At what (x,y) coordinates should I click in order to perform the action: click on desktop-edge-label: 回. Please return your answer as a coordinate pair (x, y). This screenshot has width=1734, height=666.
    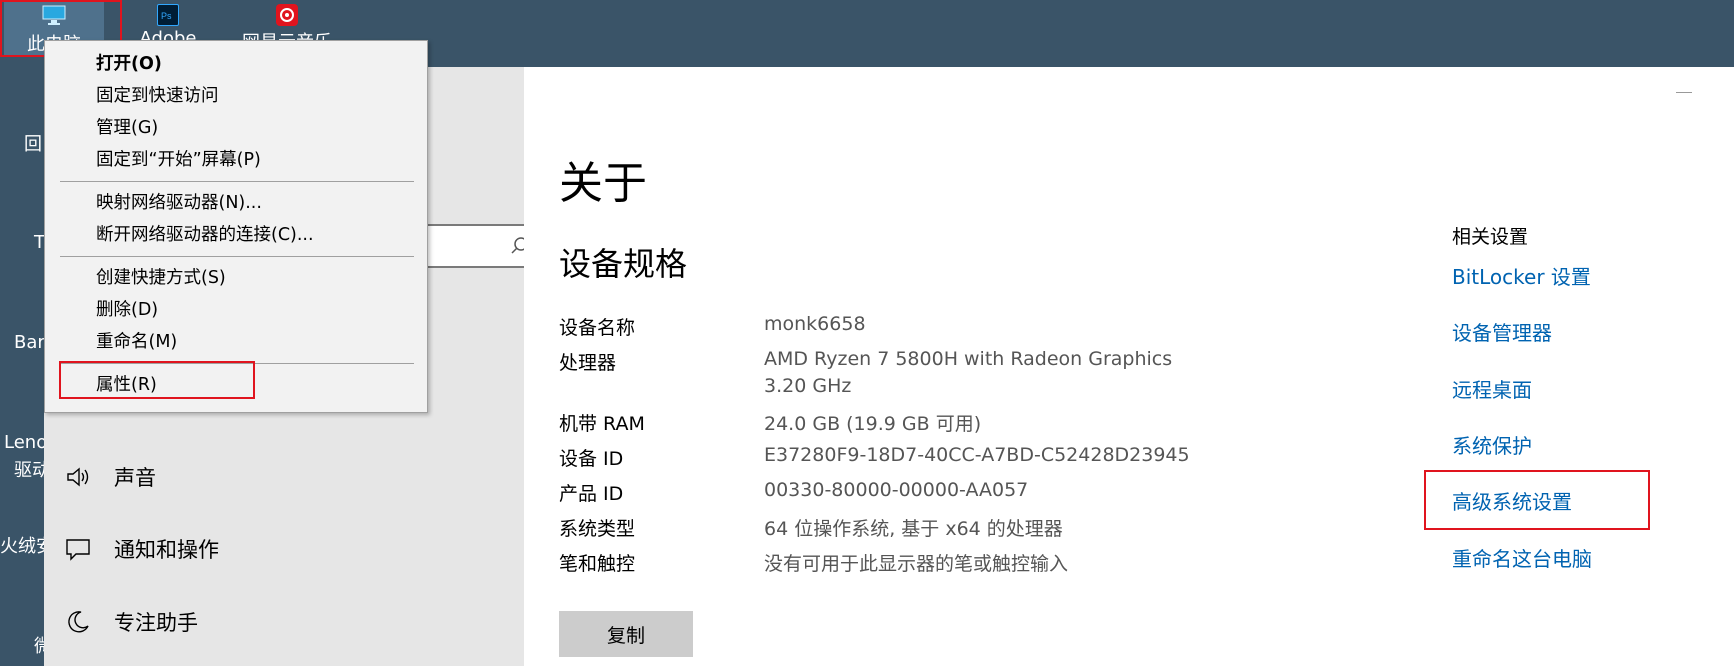
    Looking at the image, I should click on (33, 144).